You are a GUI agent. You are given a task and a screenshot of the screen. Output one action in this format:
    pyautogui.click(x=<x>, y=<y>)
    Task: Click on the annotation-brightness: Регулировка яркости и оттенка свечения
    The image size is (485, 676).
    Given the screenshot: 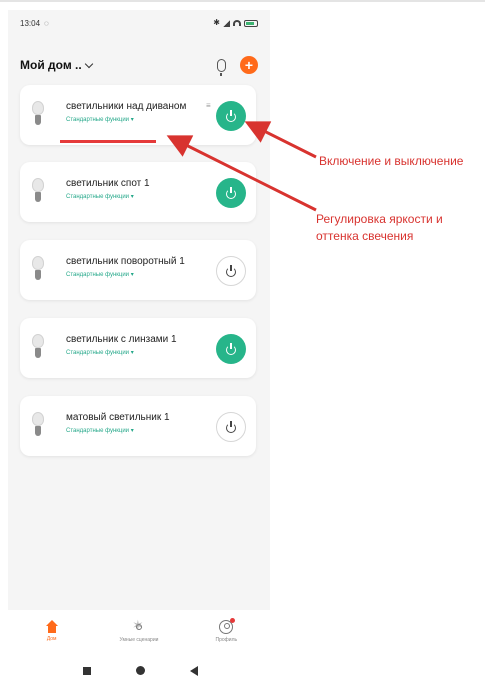 What is the action you would take?
    pyautogui.click(x=379, y=227)
    